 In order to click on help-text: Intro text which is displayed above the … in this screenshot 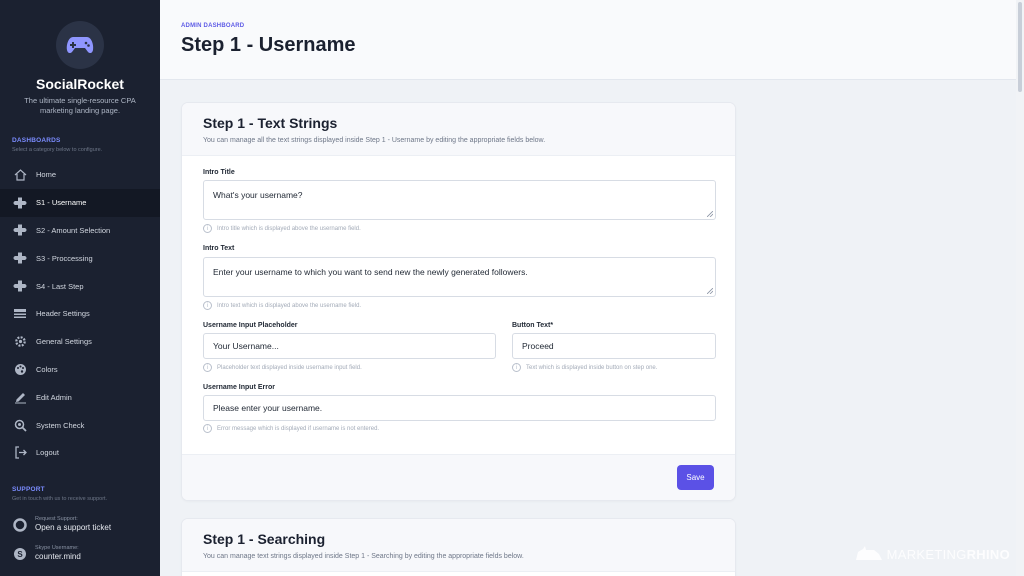, I will do `click(289, 305)`.